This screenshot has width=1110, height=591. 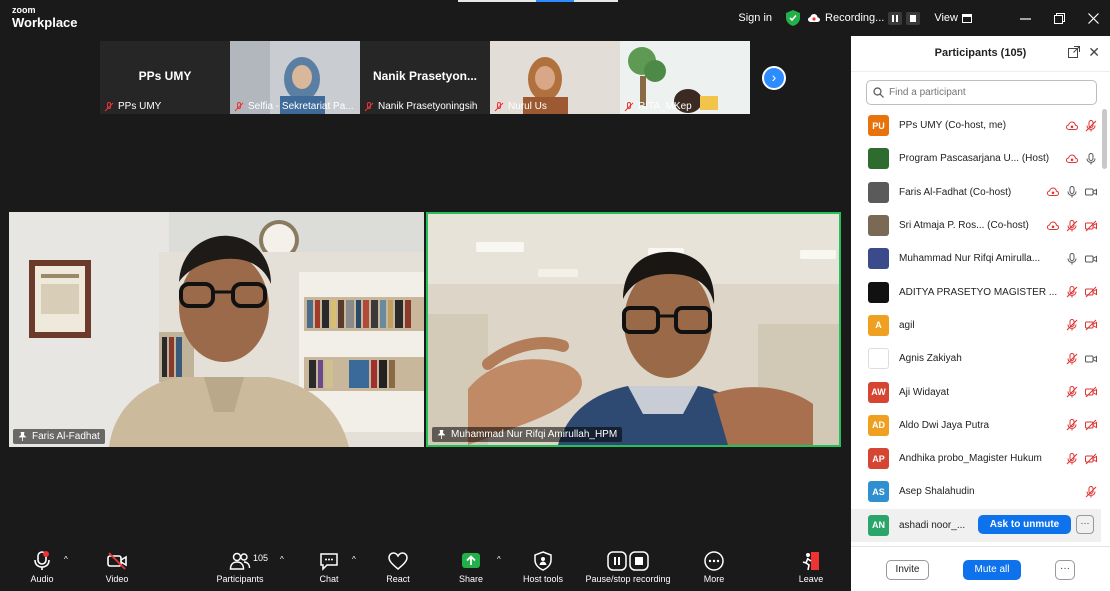 What do you see at coordinates (895, 18) in the screenshot?
I see `pause-recording-button` at bounding box center [895, 18].